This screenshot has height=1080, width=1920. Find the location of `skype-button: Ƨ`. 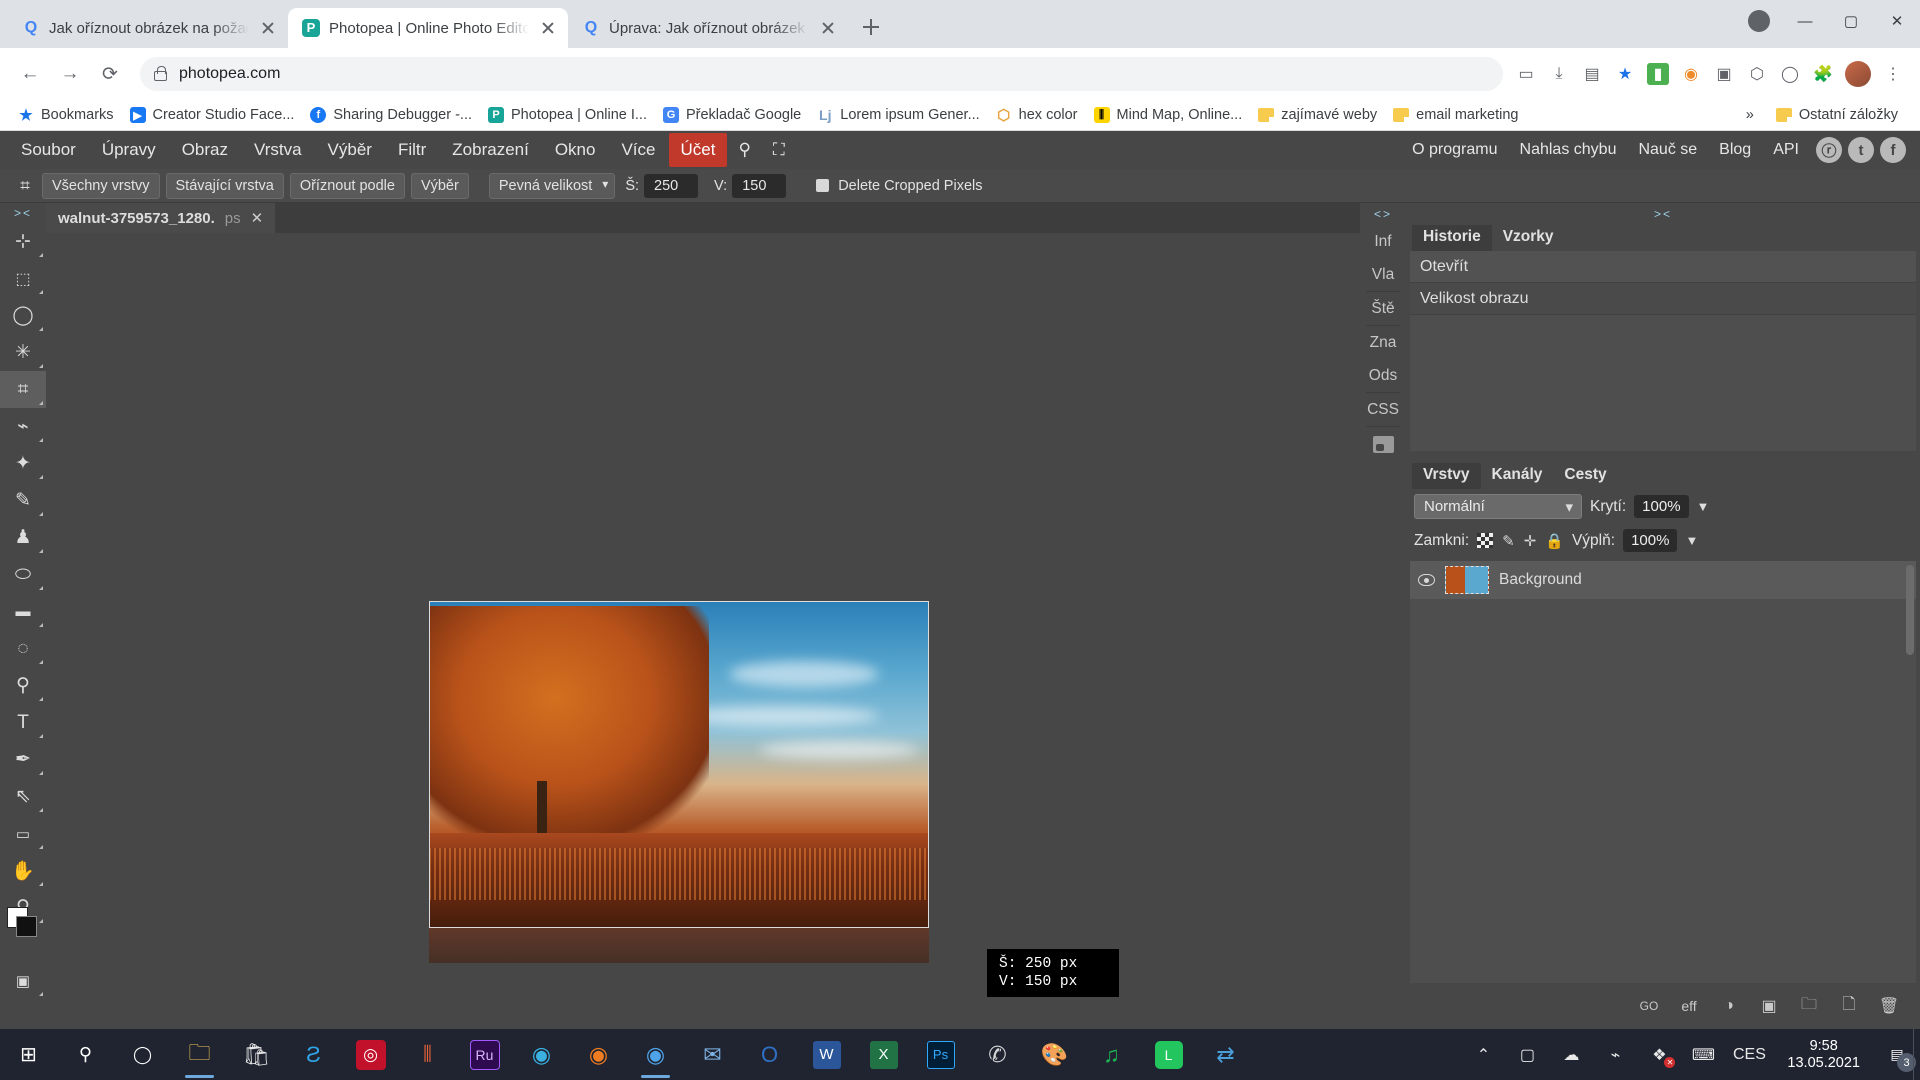

skype-button: Ƨ is located at coordinates (313, 1054).